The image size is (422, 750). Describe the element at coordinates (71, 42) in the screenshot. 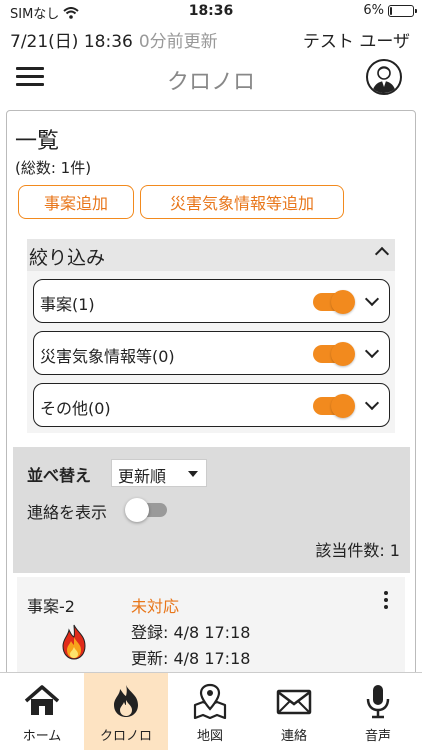

I see `datetime-text: 7/21(日) 18:36` at that location.